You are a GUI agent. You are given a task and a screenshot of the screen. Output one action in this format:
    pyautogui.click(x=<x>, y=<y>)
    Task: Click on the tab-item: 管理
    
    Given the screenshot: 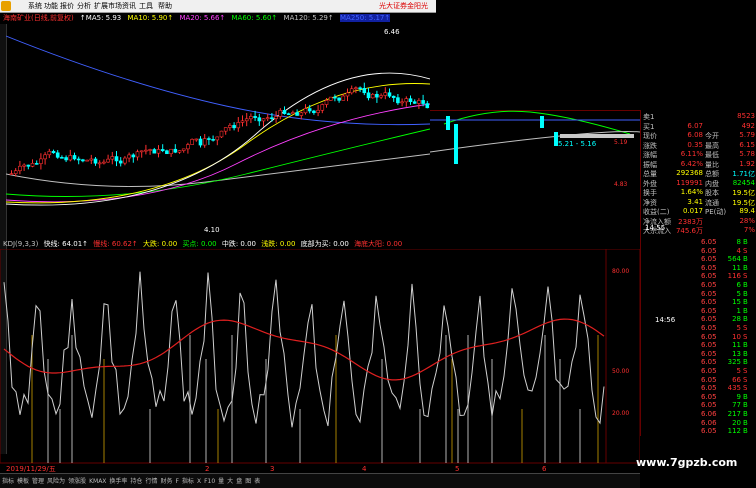 What is the action you would take?
    pyautogui.click(x=38, y=481)
    